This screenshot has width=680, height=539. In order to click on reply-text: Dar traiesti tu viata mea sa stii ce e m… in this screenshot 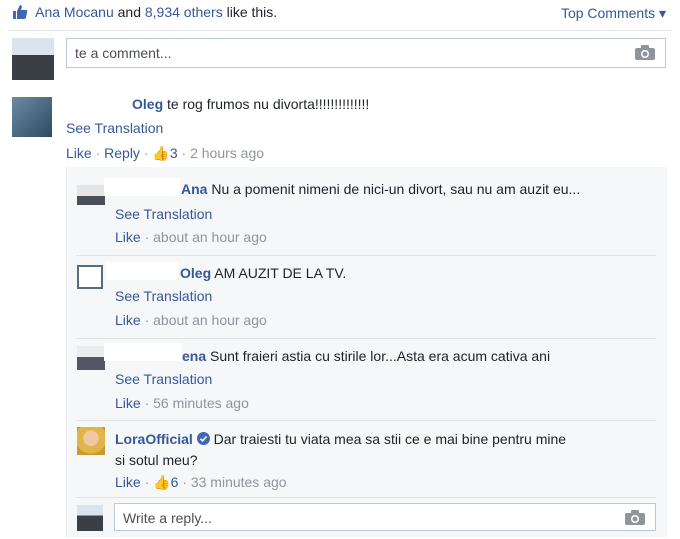, I will do `click(390, 439)`.